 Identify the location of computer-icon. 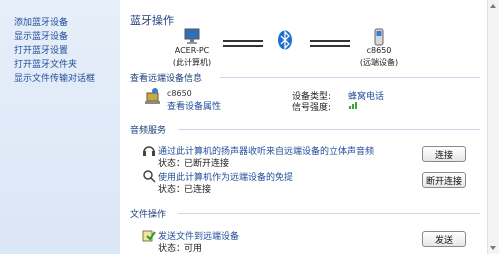
(192, 36).